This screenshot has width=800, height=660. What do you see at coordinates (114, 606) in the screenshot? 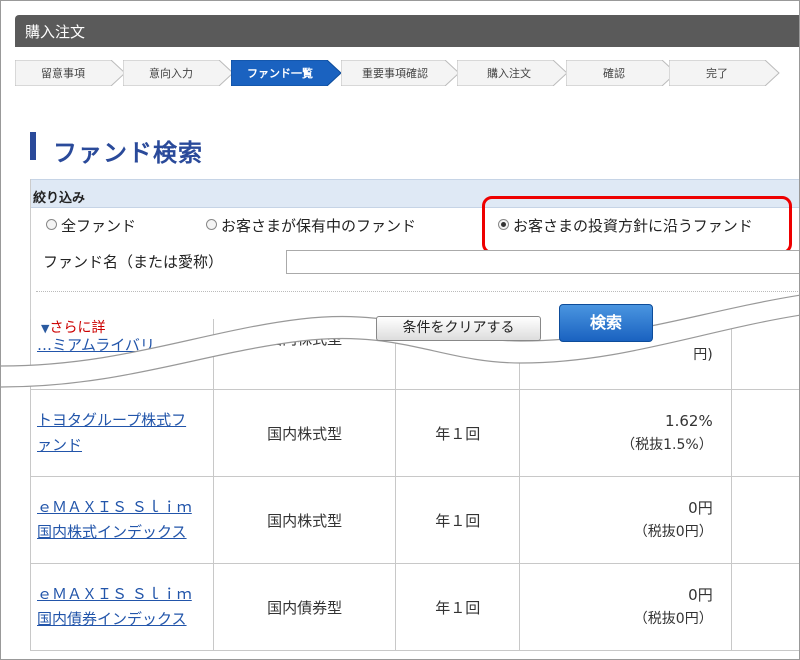
I see `fund-link: ｅＭＡＸＩＳ Ｓｌｉｍ 国内債券インデックス` at bounding box center [114, 606].